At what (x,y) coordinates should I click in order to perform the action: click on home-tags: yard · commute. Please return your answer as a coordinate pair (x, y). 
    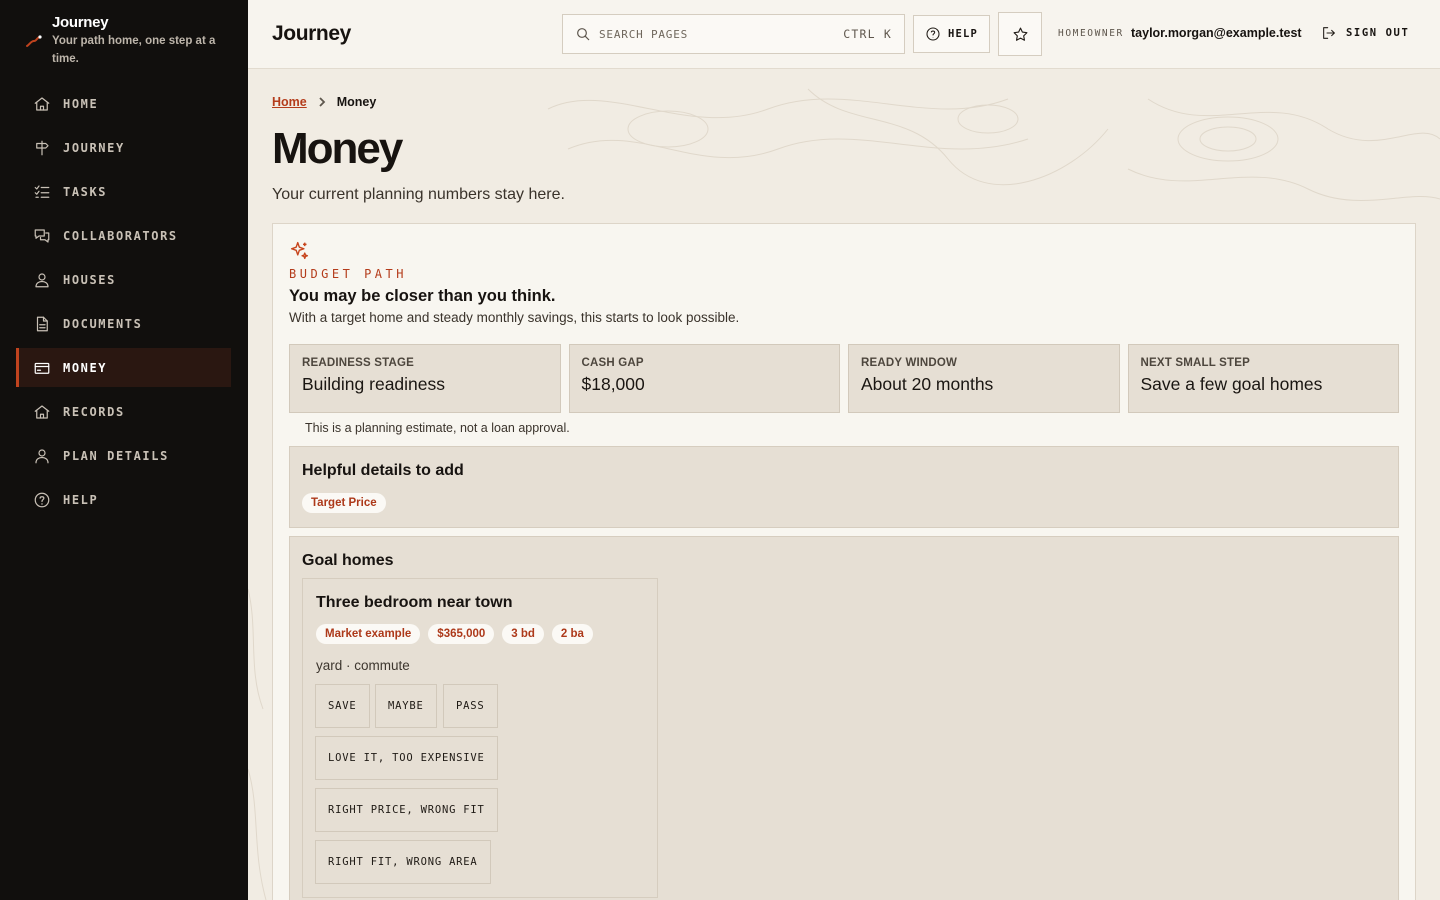
    Looking at the image, I should click on (363, 665).